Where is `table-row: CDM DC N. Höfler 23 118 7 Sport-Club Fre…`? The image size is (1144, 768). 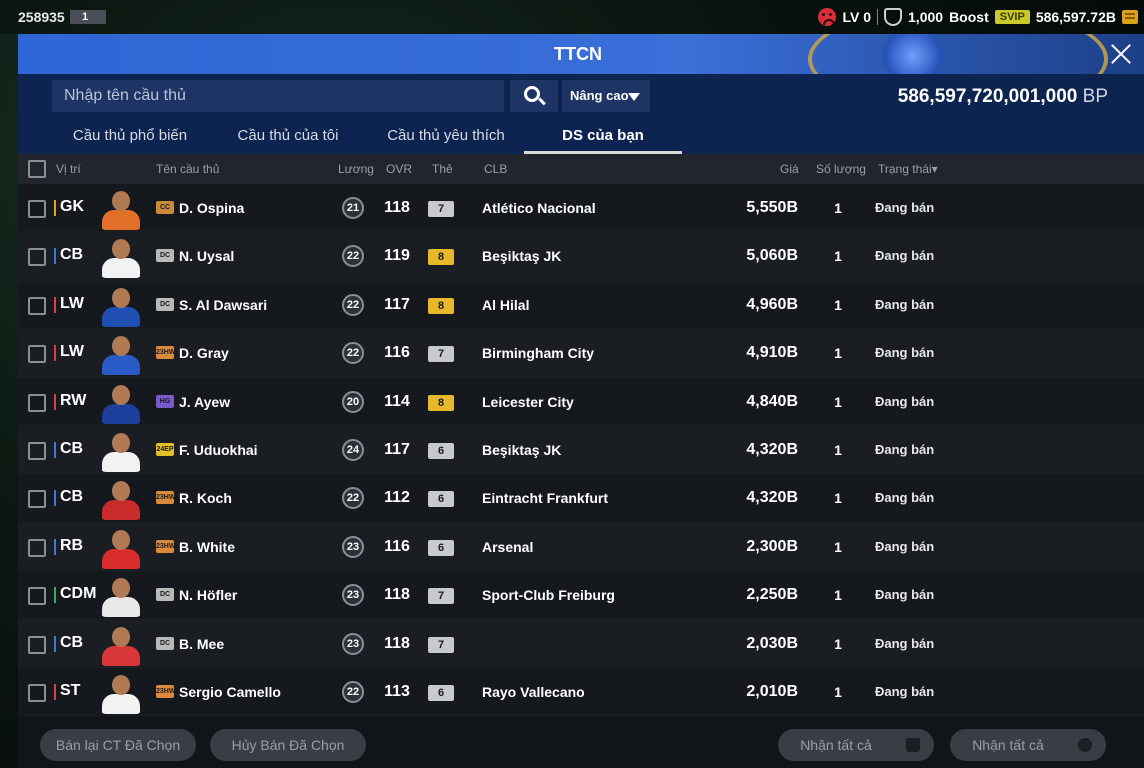 table-row: CDM DC N. Höfler 23 118 7 Sport-Club Fre… is located at coordinates (581, 595).